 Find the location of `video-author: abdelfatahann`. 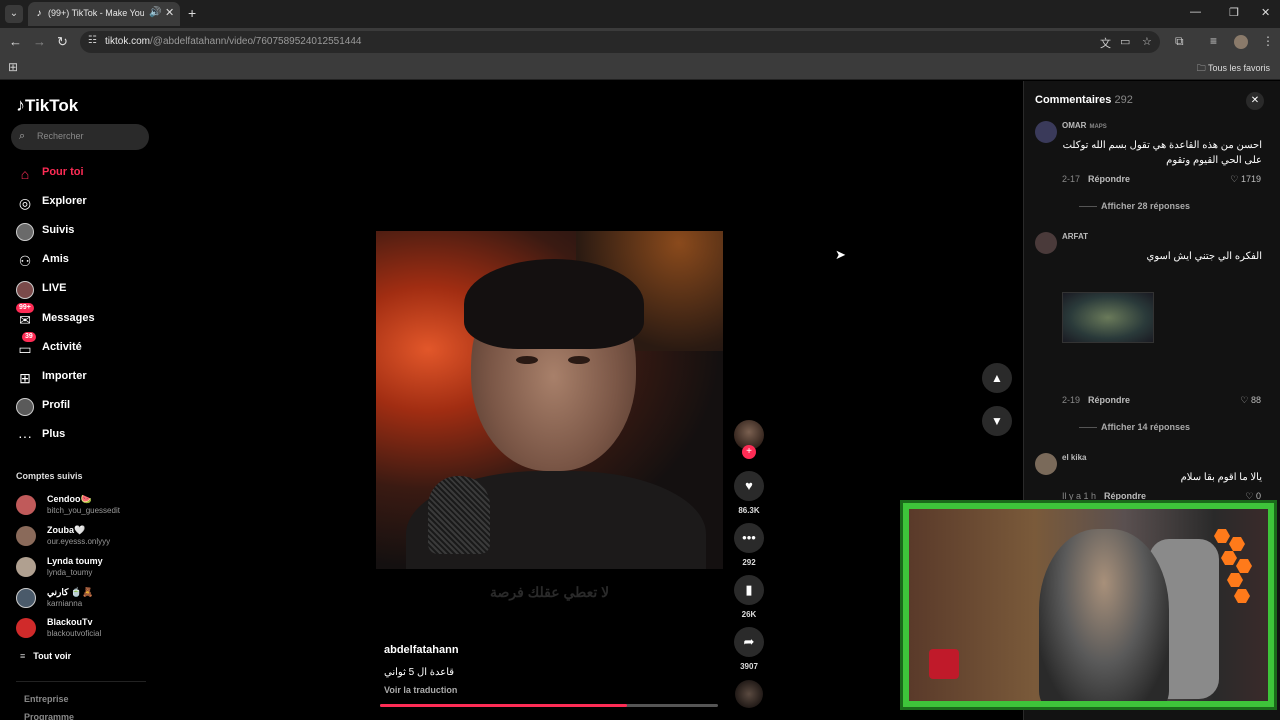

video-author: abdelfatahann is located at coordinates (421, 650).